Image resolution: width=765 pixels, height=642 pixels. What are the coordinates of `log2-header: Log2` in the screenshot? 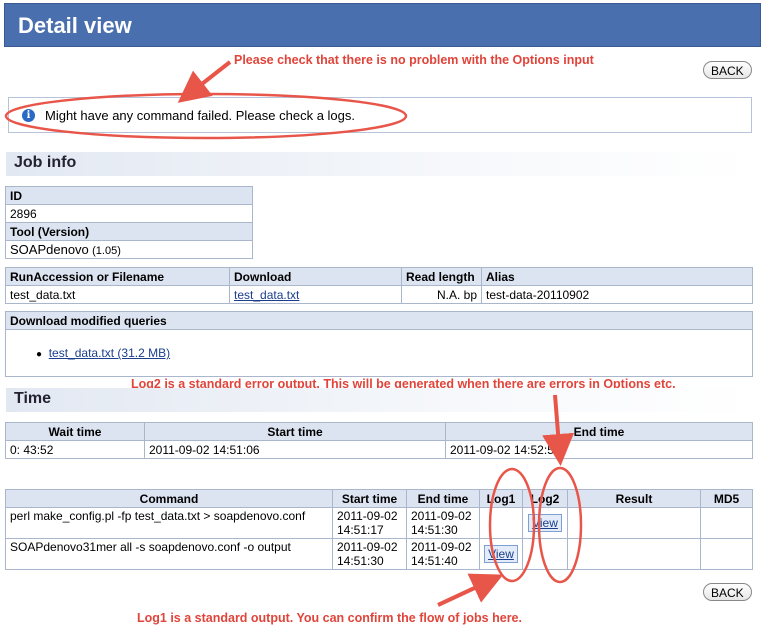 It's located at (545, 498).